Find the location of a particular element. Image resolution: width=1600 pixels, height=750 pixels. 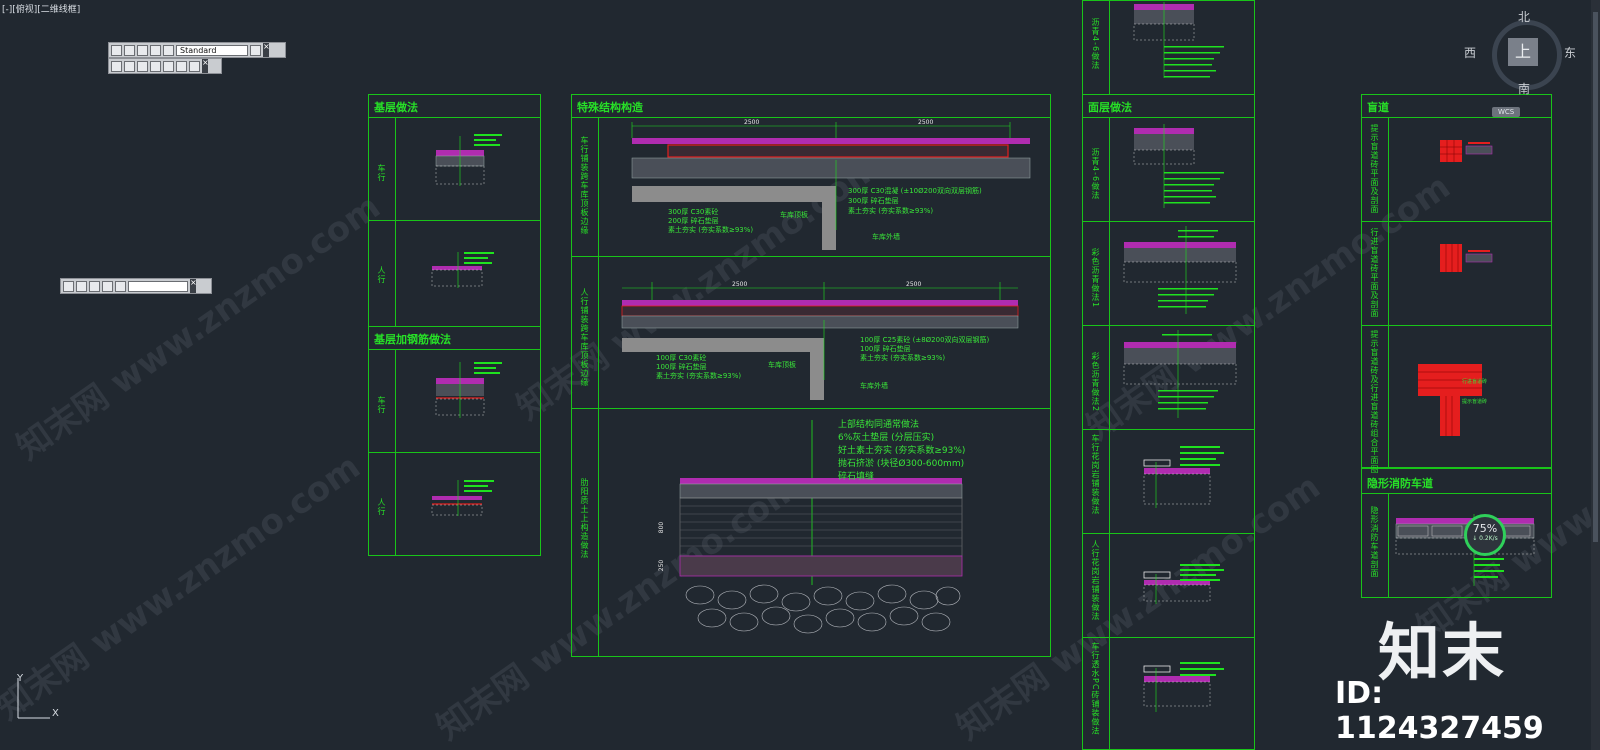

collect-leader-icon is located at coordinates (168, 50).